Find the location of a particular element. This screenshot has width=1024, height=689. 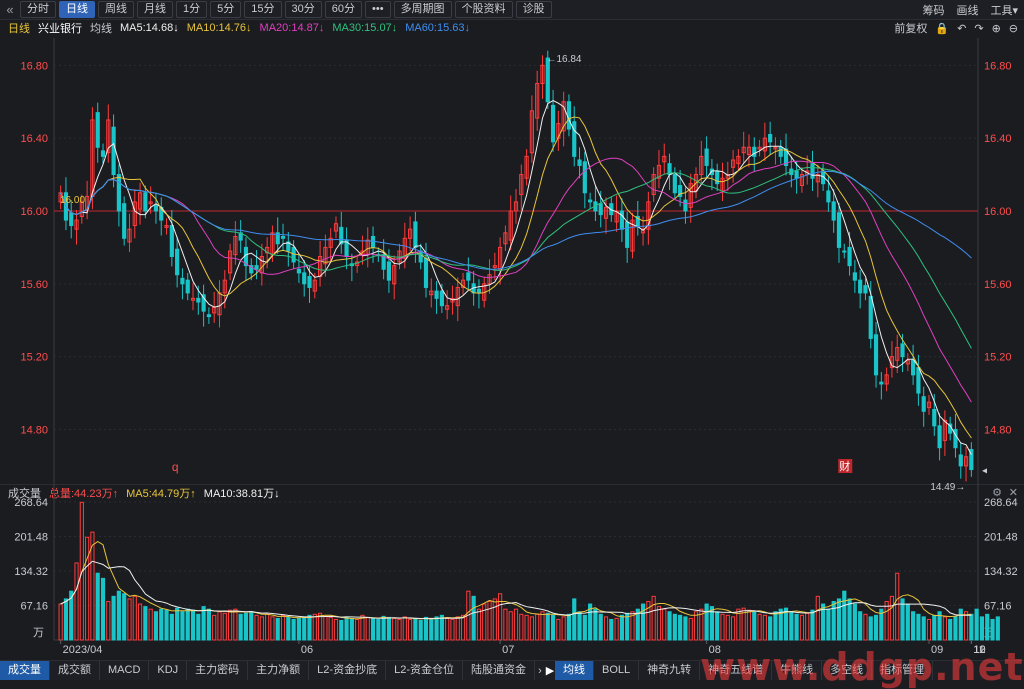

tab-volume: 成交量 is located at coordinates (25, 670).